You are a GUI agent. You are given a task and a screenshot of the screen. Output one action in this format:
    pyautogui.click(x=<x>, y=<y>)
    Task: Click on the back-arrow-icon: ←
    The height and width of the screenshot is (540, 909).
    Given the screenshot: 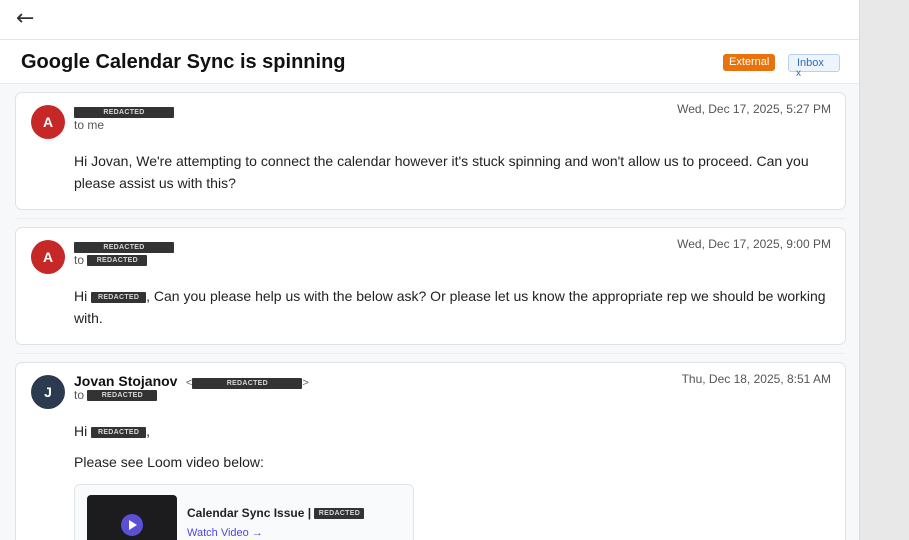 What is the action you would take?
    pyautogui.click(x=25, y=19)
    